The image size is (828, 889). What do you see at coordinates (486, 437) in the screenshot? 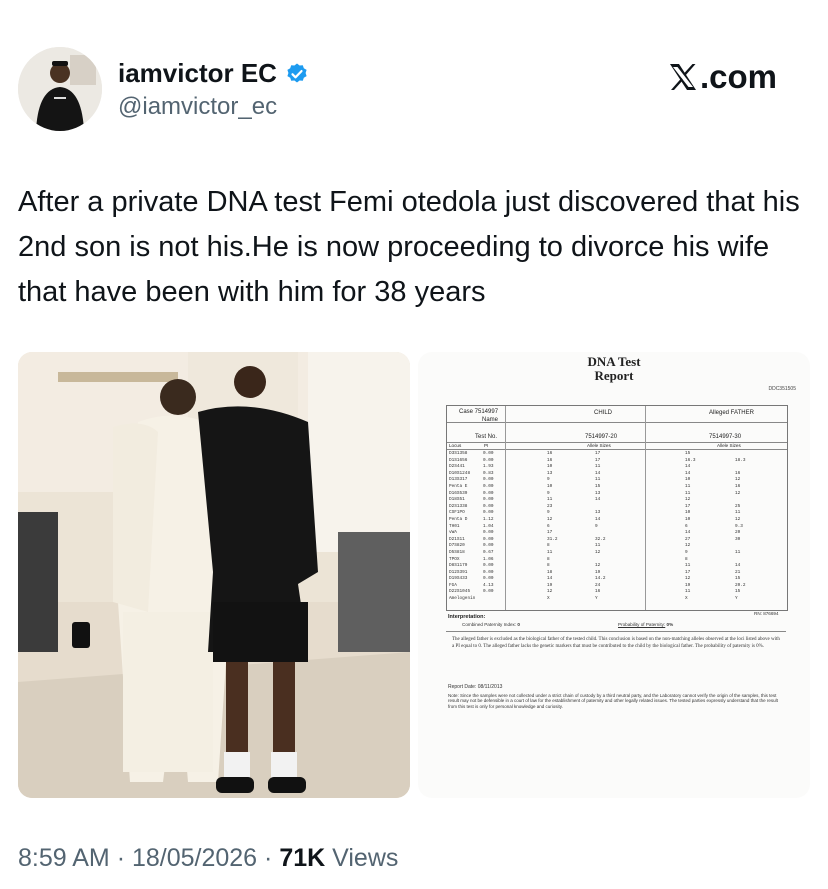
I see `test-no-label: Test No.` at bounding box center [486, 437].